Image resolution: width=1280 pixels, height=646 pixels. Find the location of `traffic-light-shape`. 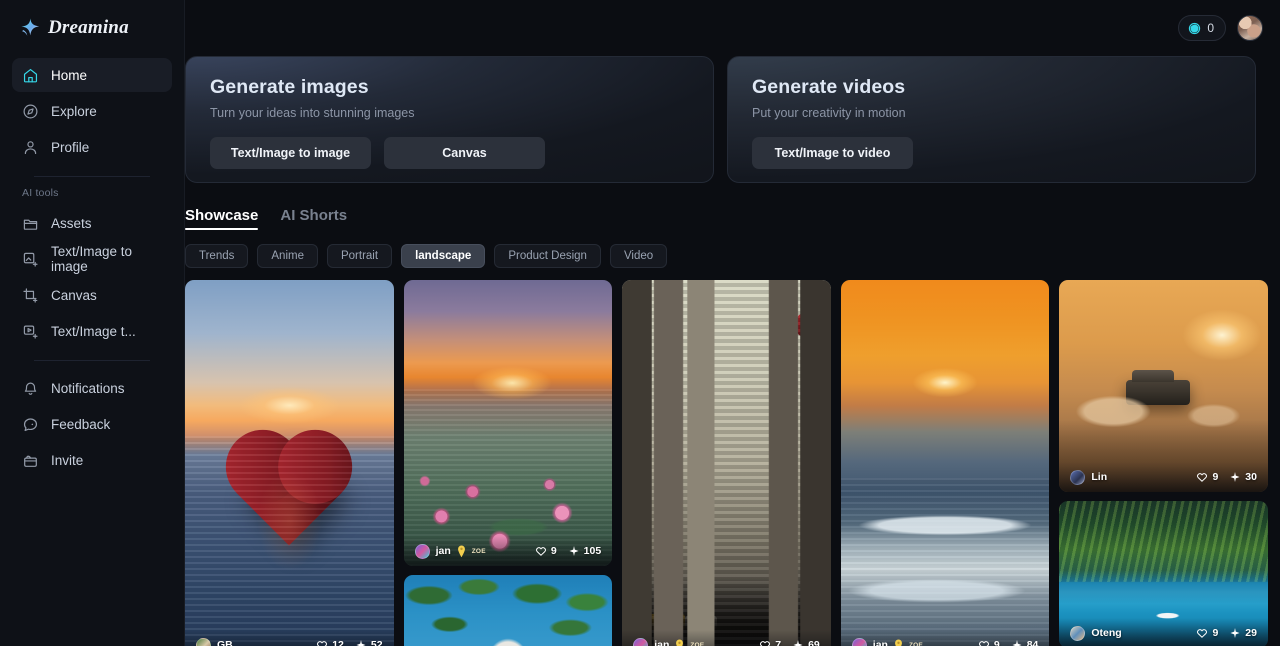

traffic-light-shape is located at coordinates (802, 325).